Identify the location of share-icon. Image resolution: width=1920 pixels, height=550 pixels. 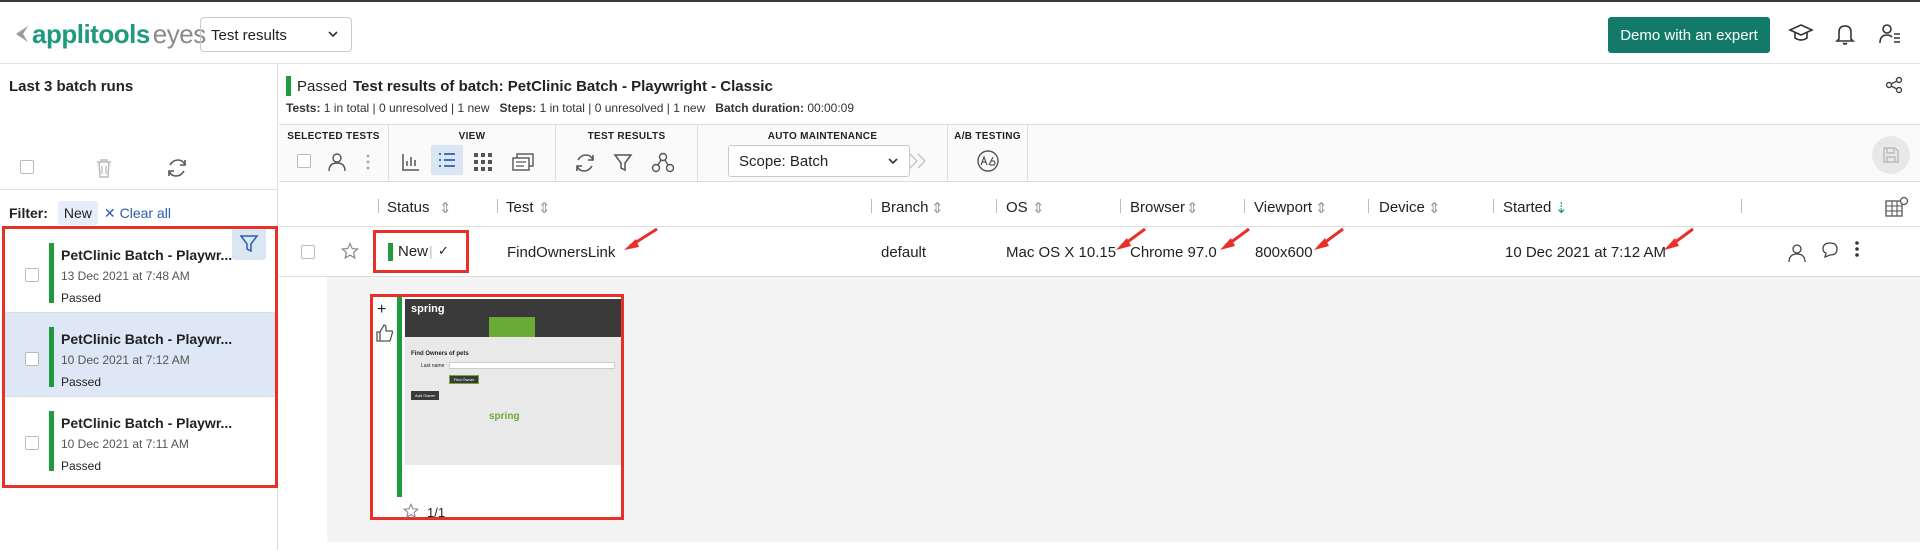
(1894, 85).